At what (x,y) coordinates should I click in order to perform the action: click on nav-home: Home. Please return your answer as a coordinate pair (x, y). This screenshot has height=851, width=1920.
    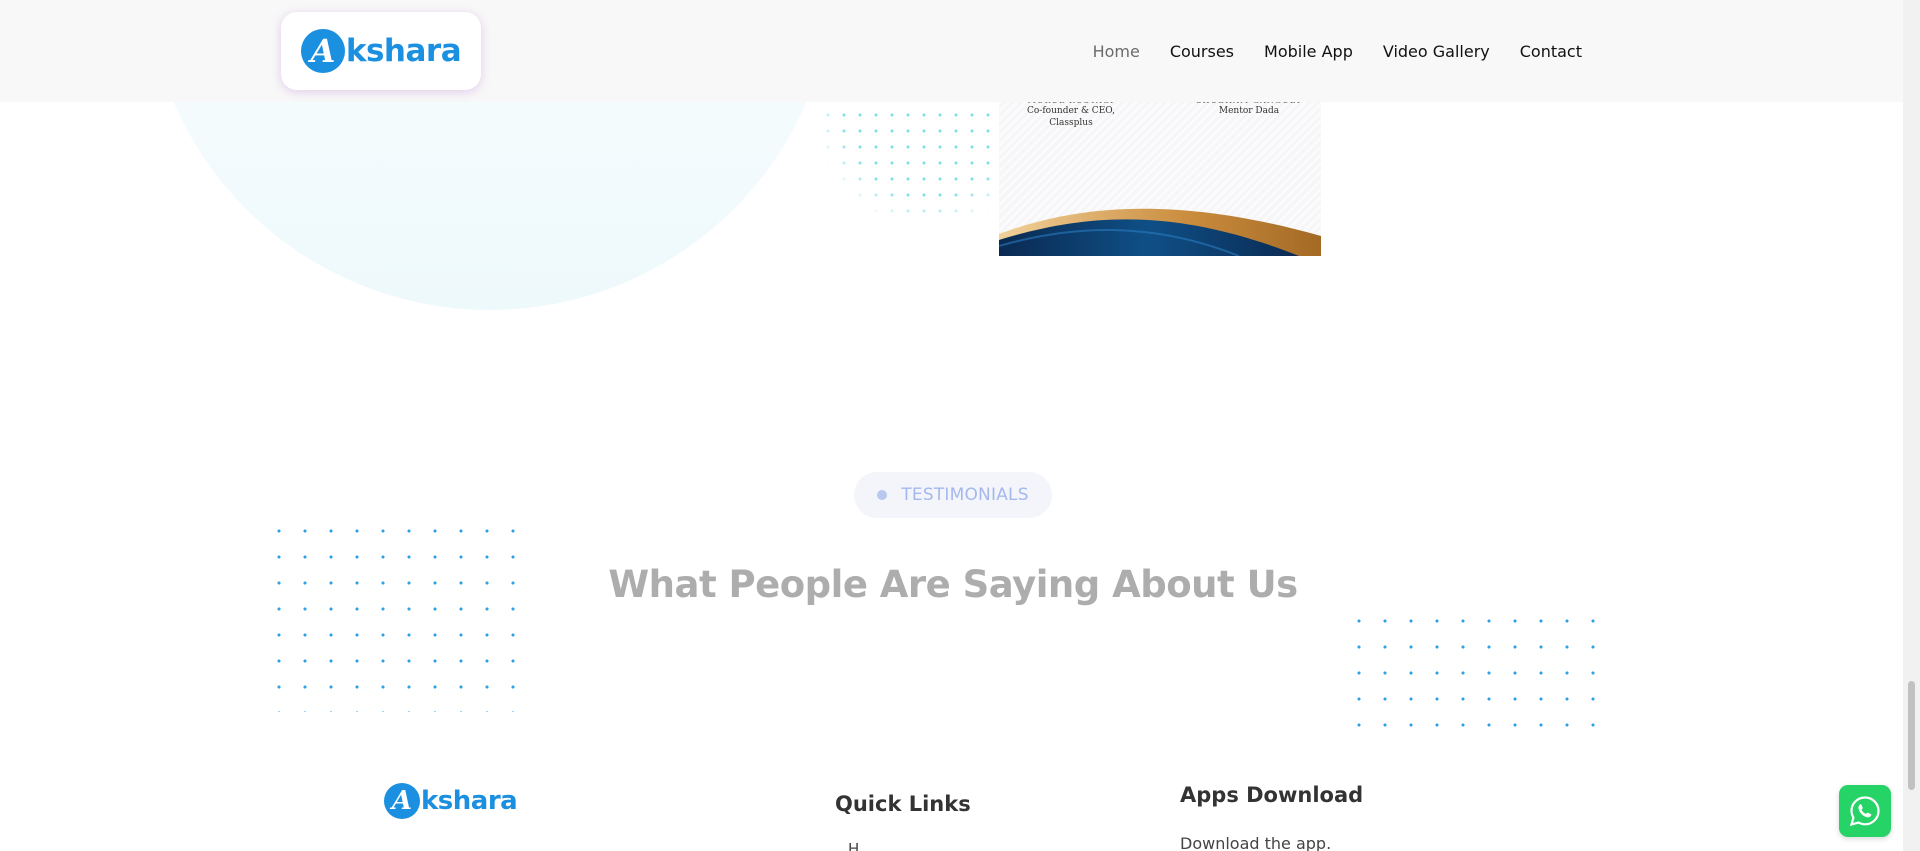
    Looking at the image, I should click on (1116, 51).